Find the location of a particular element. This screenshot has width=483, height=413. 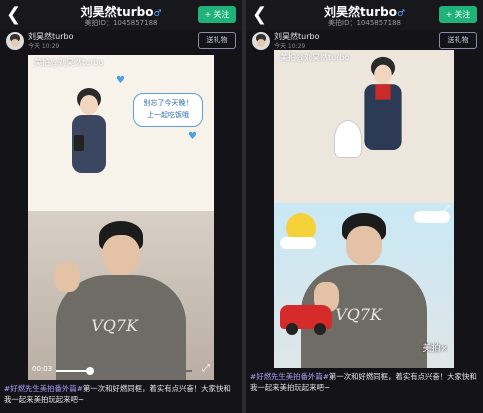

video-frame-photo: VQ7K 美拍× ⤢ is located at coordinates (364, 285).